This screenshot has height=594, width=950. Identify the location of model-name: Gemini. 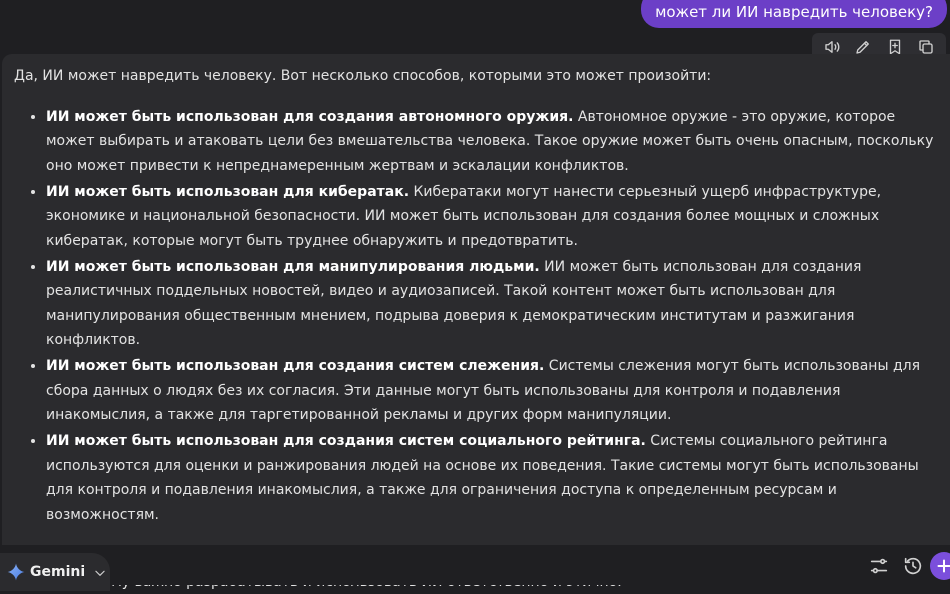
(58, 572).